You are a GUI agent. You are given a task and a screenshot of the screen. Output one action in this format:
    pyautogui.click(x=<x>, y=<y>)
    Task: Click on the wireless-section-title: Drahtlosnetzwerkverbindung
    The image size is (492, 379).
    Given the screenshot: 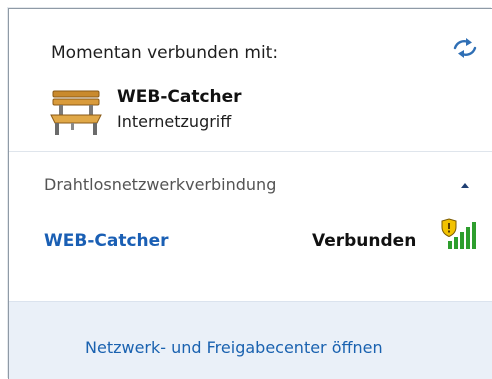 What is the action you would take?
    pyautogui.click(x=160, y=184)
    